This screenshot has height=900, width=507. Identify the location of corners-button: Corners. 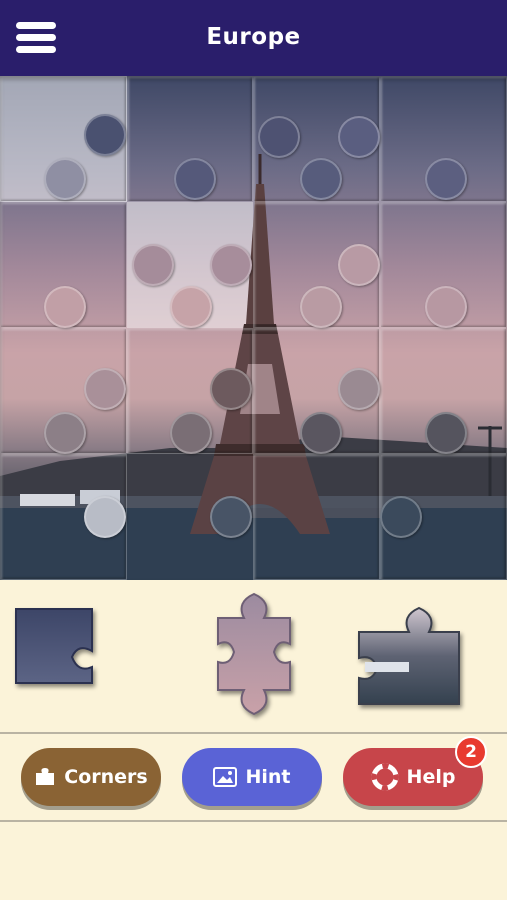
(91, 777).